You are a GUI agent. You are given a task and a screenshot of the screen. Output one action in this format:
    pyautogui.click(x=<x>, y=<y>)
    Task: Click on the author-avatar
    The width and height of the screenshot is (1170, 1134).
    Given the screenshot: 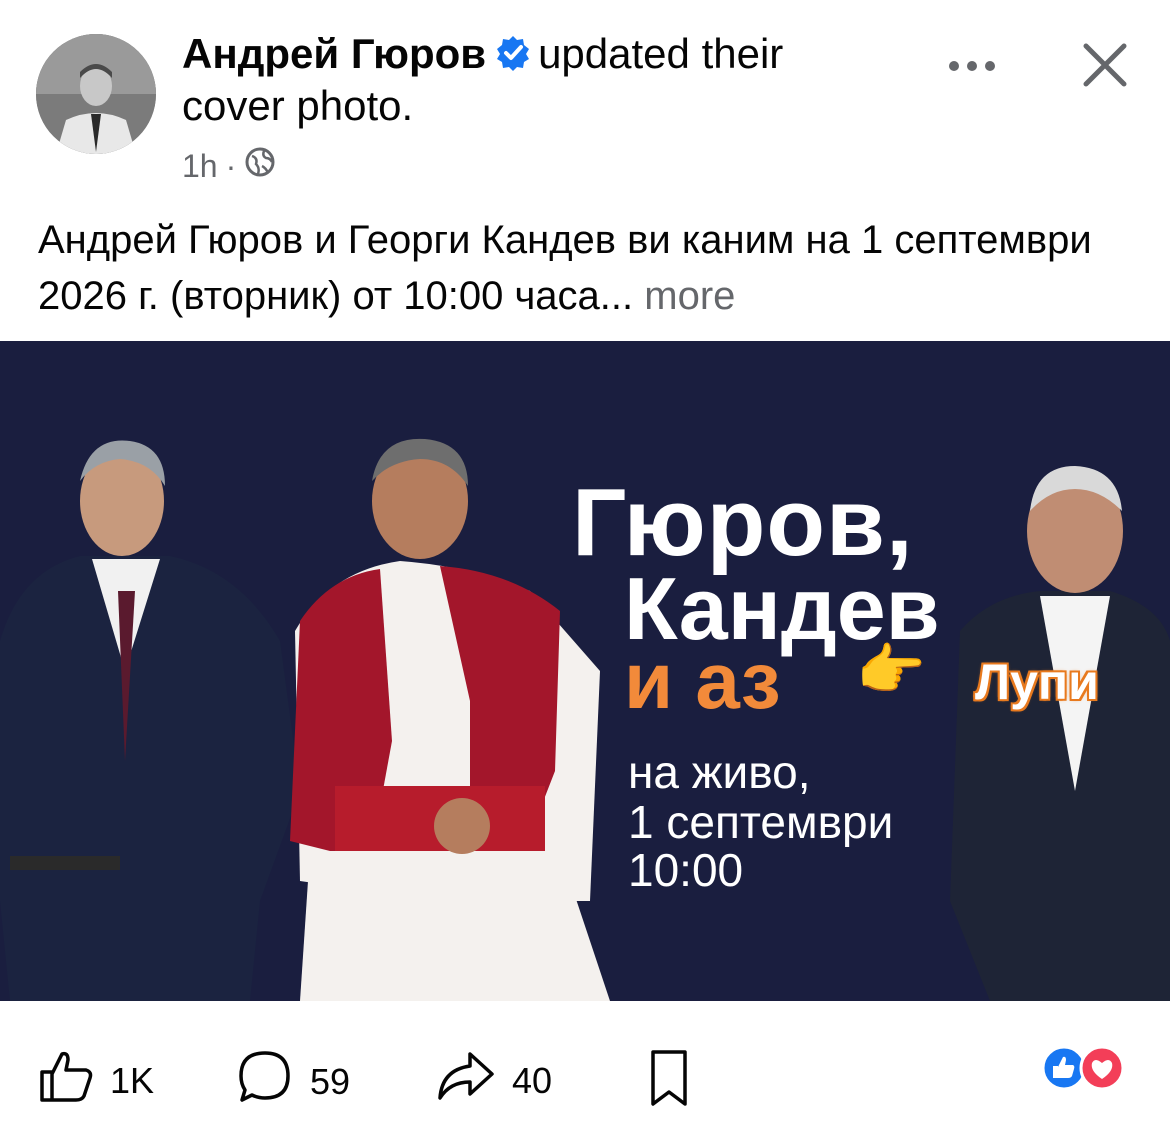 What is the action you would take?
    pyautogui.click(x=96, y=94)
    